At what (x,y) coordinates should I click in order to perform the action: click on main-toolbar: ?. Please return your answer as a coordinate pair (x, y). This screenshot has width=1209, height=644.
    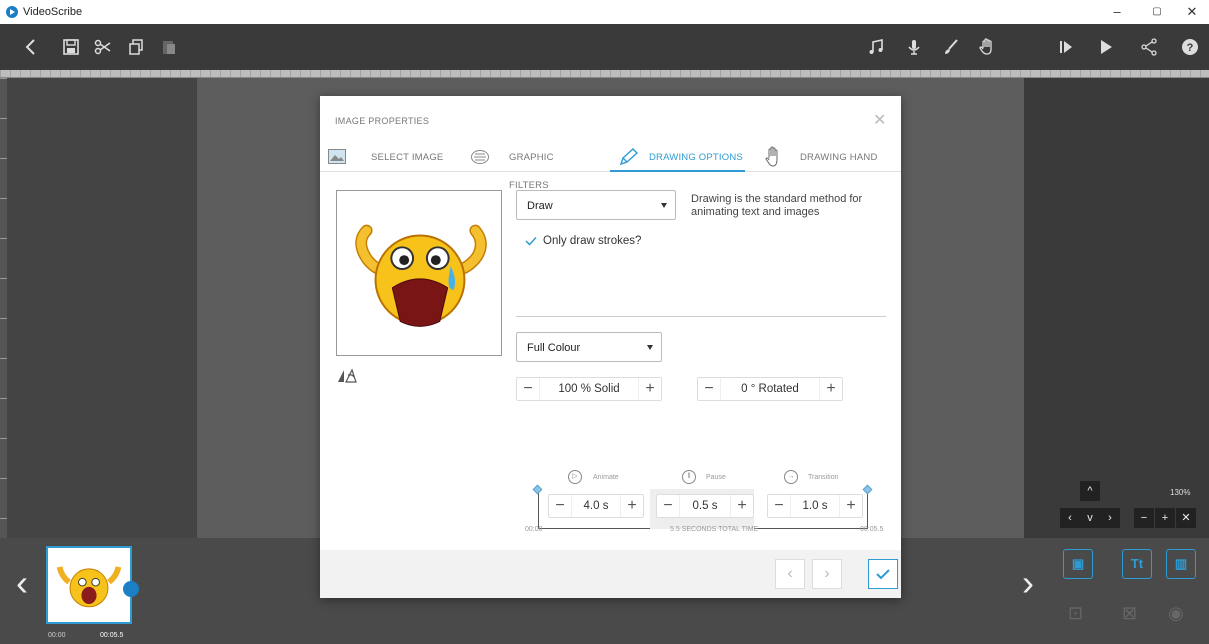
    Looking at the image, I should click on (604, 47).